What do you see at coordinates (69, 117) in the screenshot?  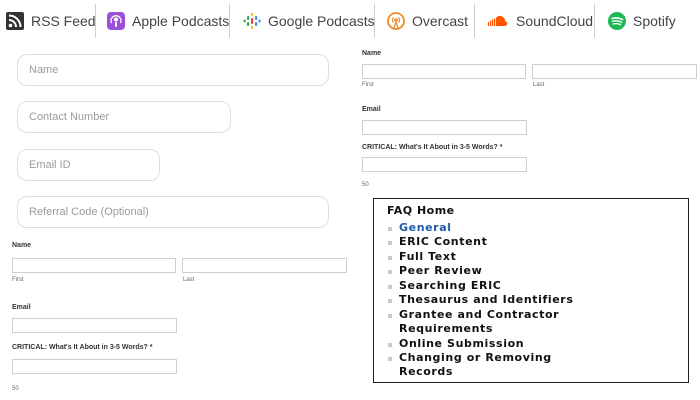 I see `contact-number-placeholder: Contact Number` at bounding box center [69, 117].